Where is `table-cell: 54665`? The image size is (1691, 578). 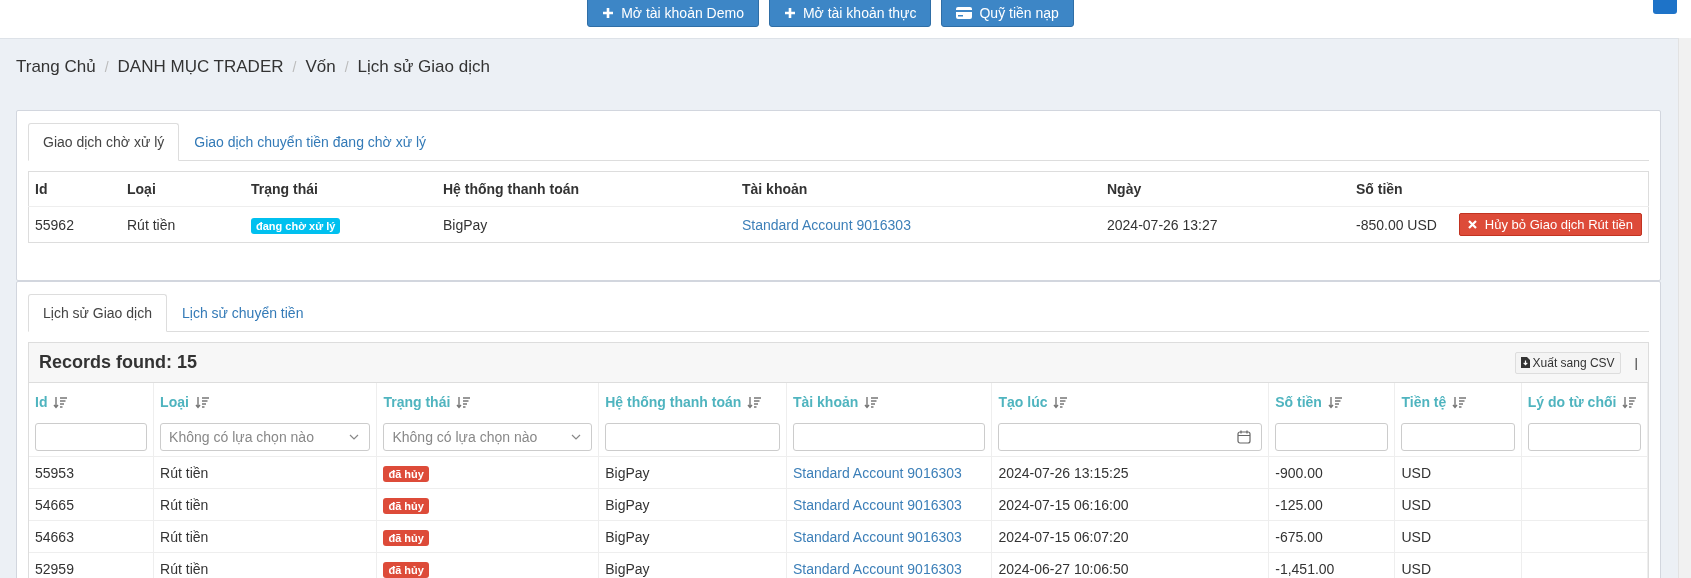 table-cell: 54665 is located at coordinates (91, 504).